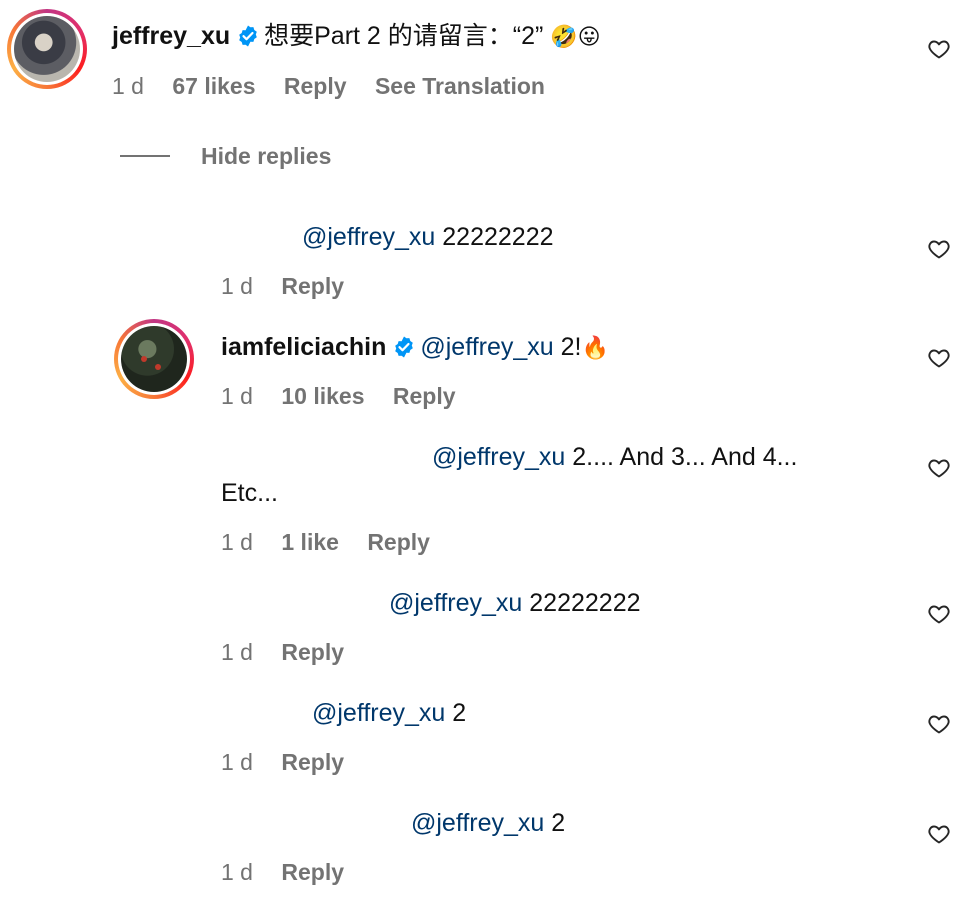 The width and height of the screenshot is (966, 924). What do you see at coordinates (266, 156) in the screenshot?
I see `hide-replies-button: Hide replies` at bounding box center [266, 156].